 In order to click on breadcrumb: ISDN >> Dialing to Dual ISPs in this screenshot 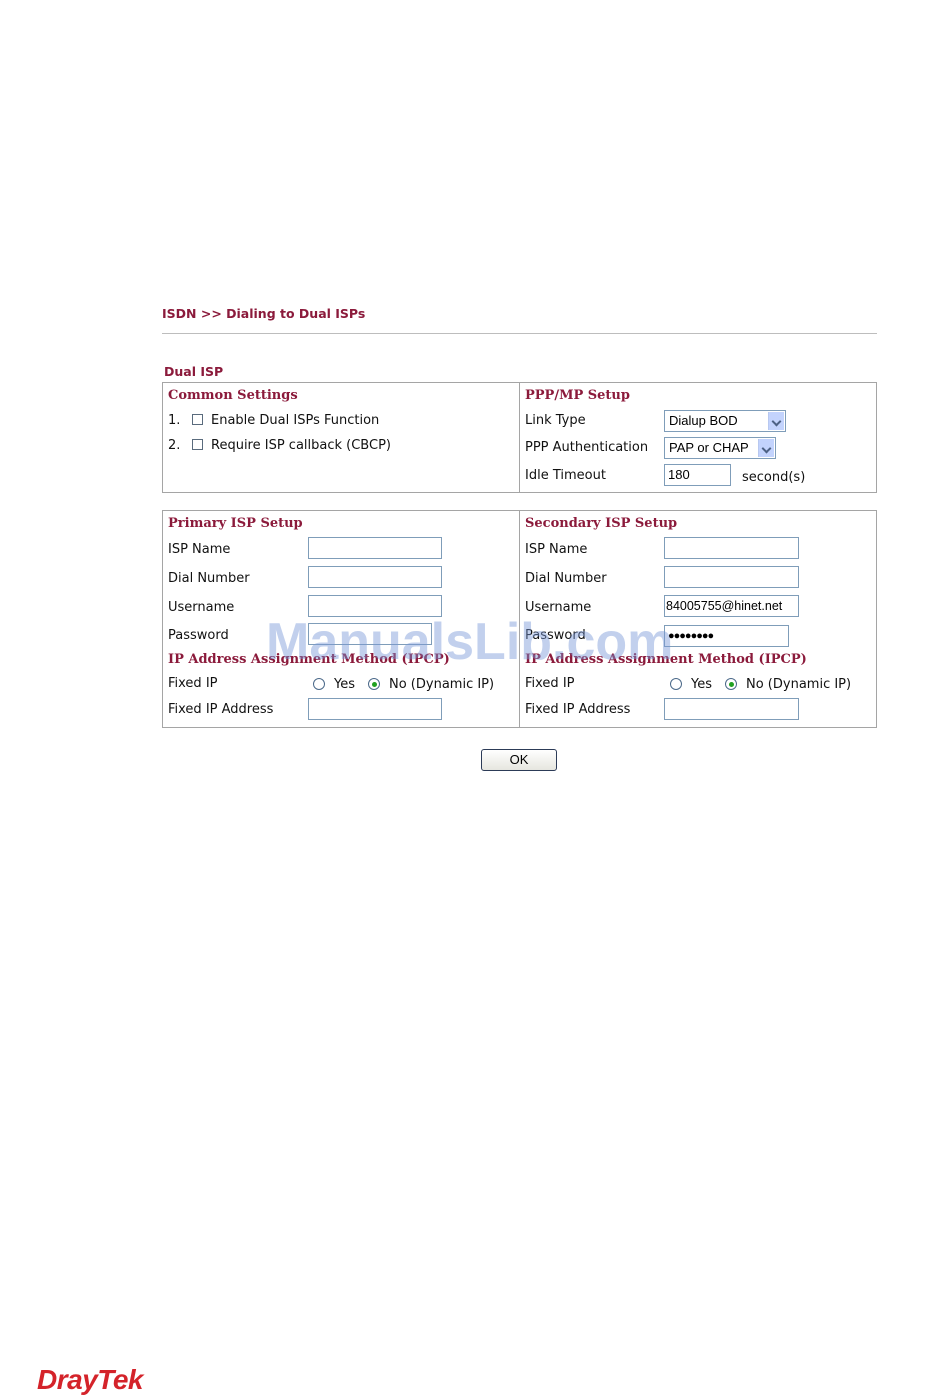, I will do `click(264, 313)`.